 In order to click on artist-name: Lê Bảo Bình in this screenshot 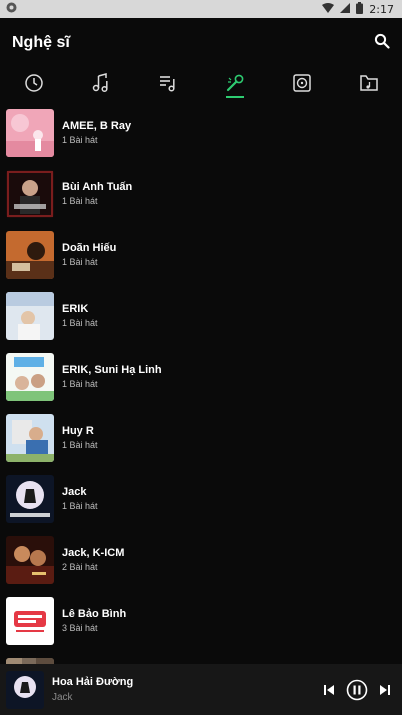, I will do `click(94, 614)`.